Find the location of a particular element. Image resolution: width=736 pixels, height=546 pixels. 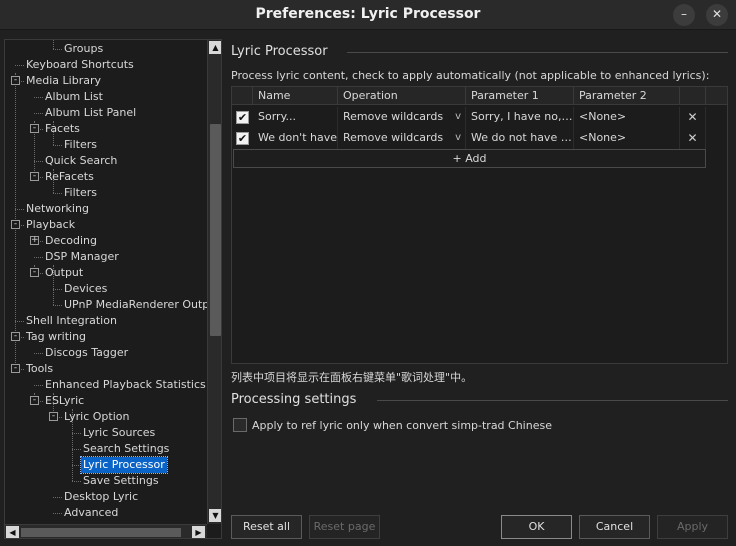

scroll-down-icon: ▼ is located at coordinates (215, 515).